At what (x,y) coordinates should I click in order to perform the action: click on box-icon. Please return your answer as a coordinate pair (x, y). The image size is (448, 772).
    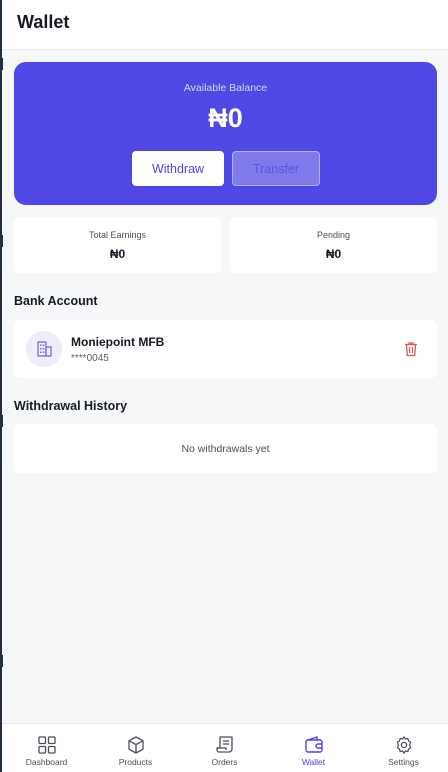
    Looking at the image, I should click on (135, 745).